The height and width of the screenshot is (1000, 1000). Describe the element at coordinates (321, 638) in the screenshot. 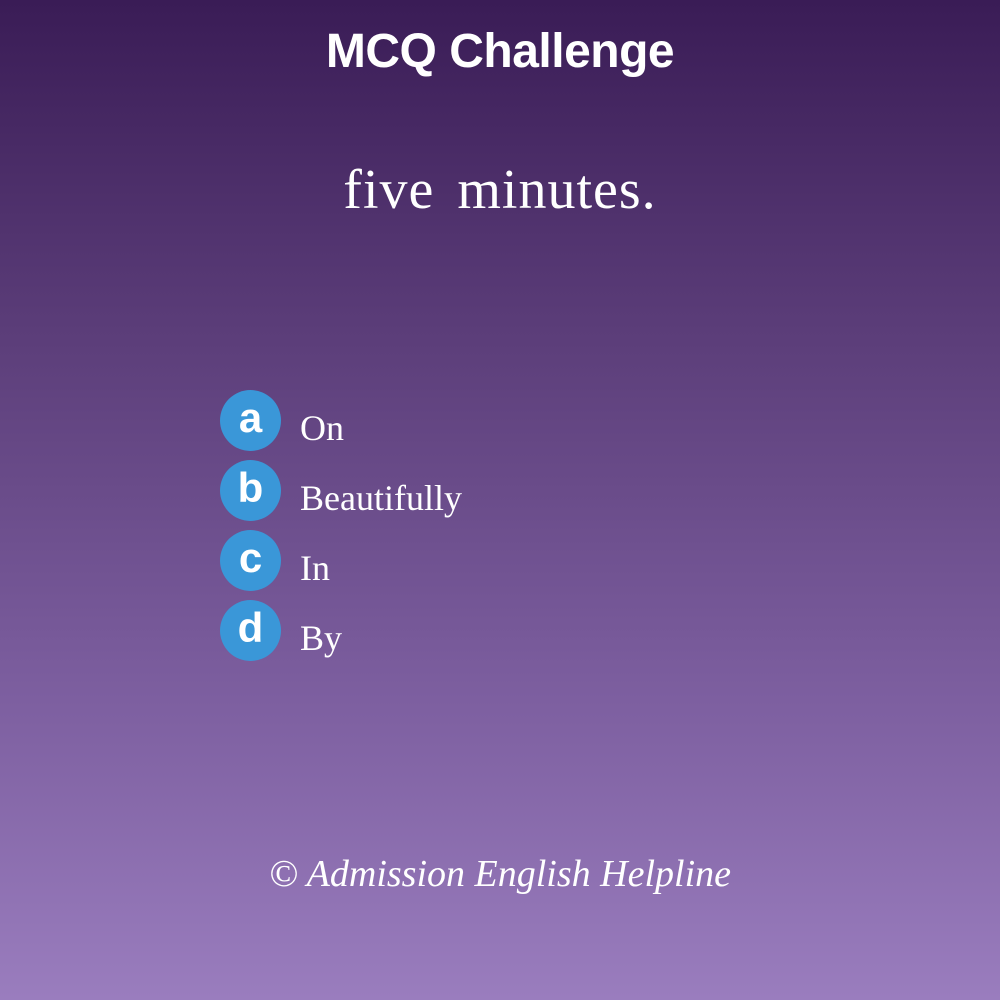

I see `option-d-text: By` at that location.